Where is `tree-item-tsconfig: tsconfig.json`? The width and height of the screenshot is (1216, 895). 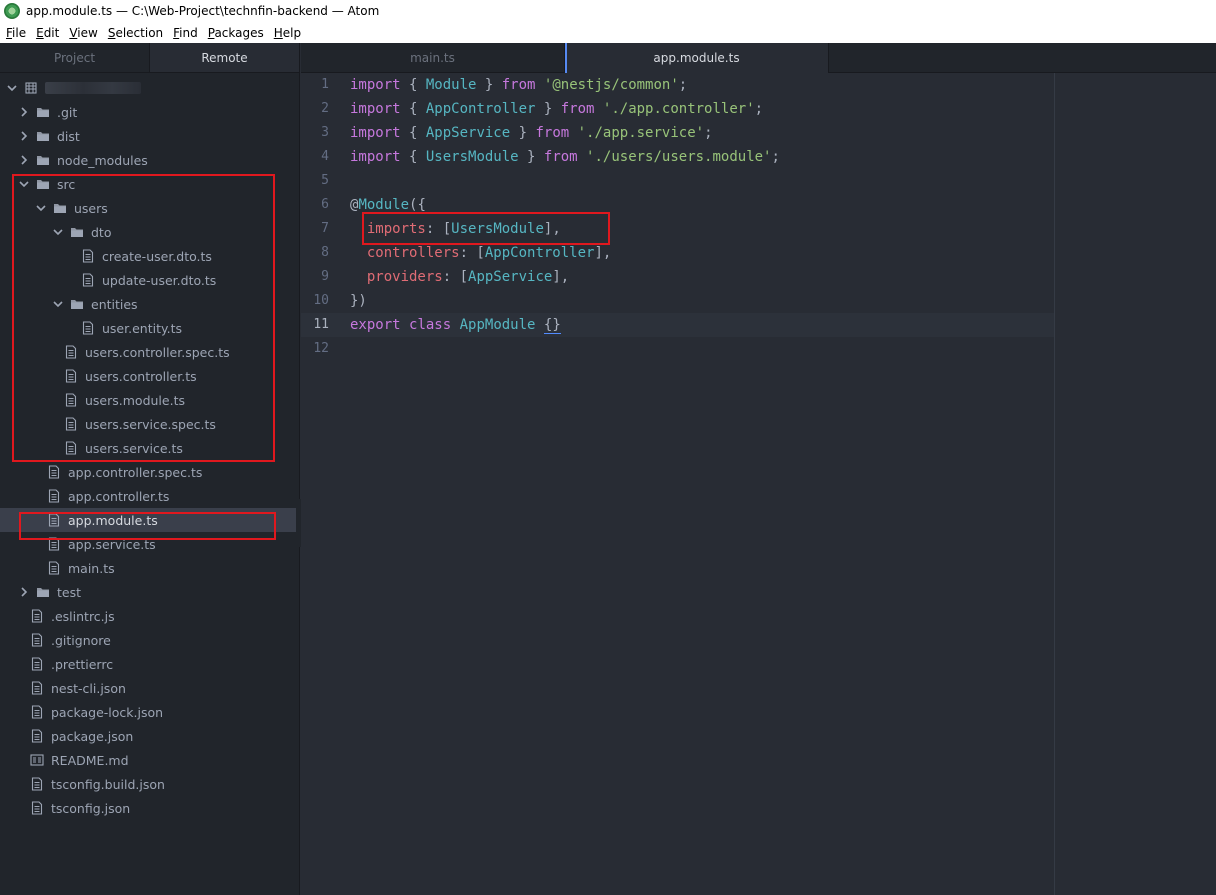 tree-item-tsconfig: tsconfig.json is located at coordinates (150, 808).